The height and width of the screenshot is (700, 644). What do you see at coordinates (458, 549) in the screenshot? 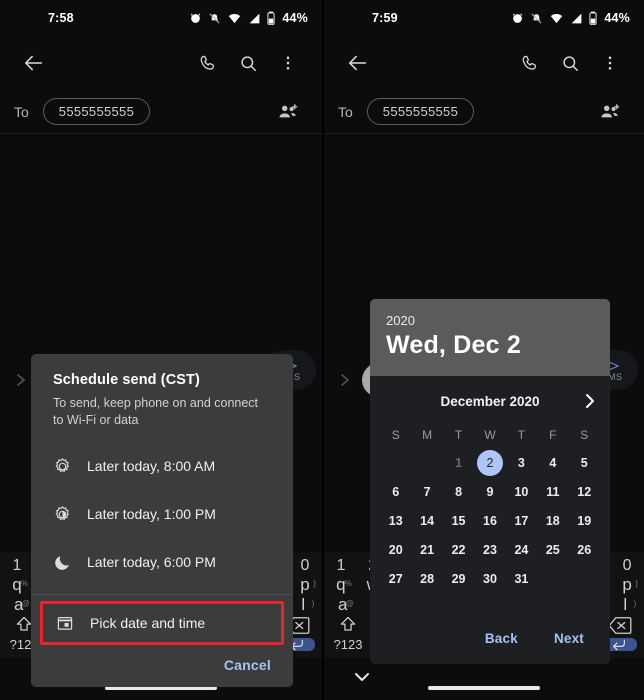
I see `calendar-day: 22` at bounding box center [458, 549].